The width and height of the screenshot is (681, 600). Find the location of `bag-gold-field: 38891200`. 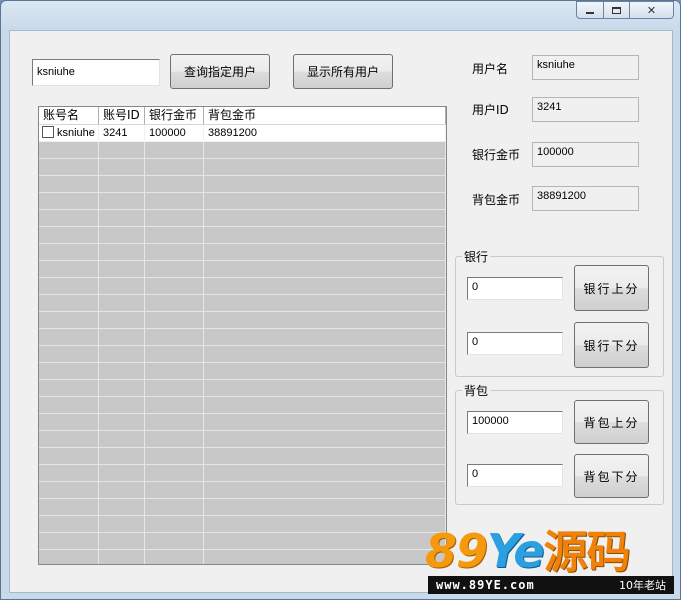

bag-gold-field: 38891200 is located at coordinates (585, 198).